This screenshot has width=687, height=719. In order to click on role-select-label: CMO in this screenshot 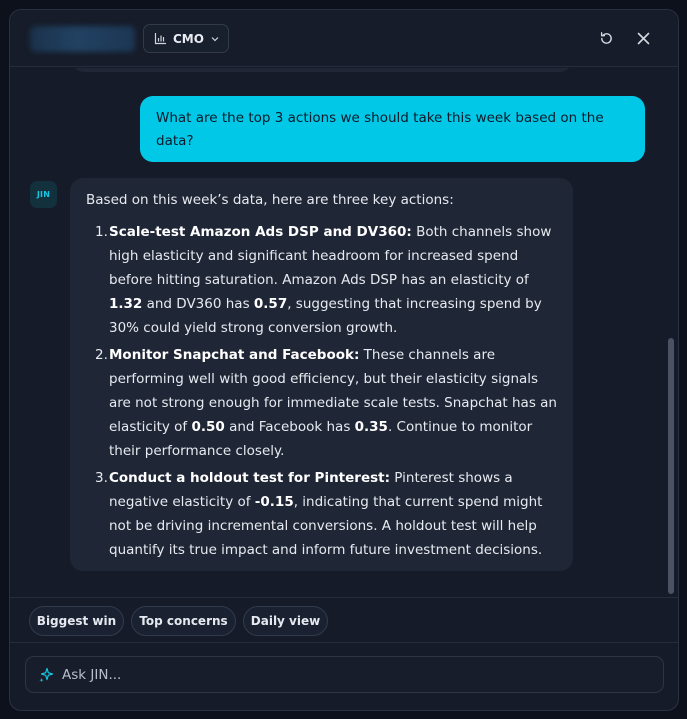, I will do `click(188, 38)`.